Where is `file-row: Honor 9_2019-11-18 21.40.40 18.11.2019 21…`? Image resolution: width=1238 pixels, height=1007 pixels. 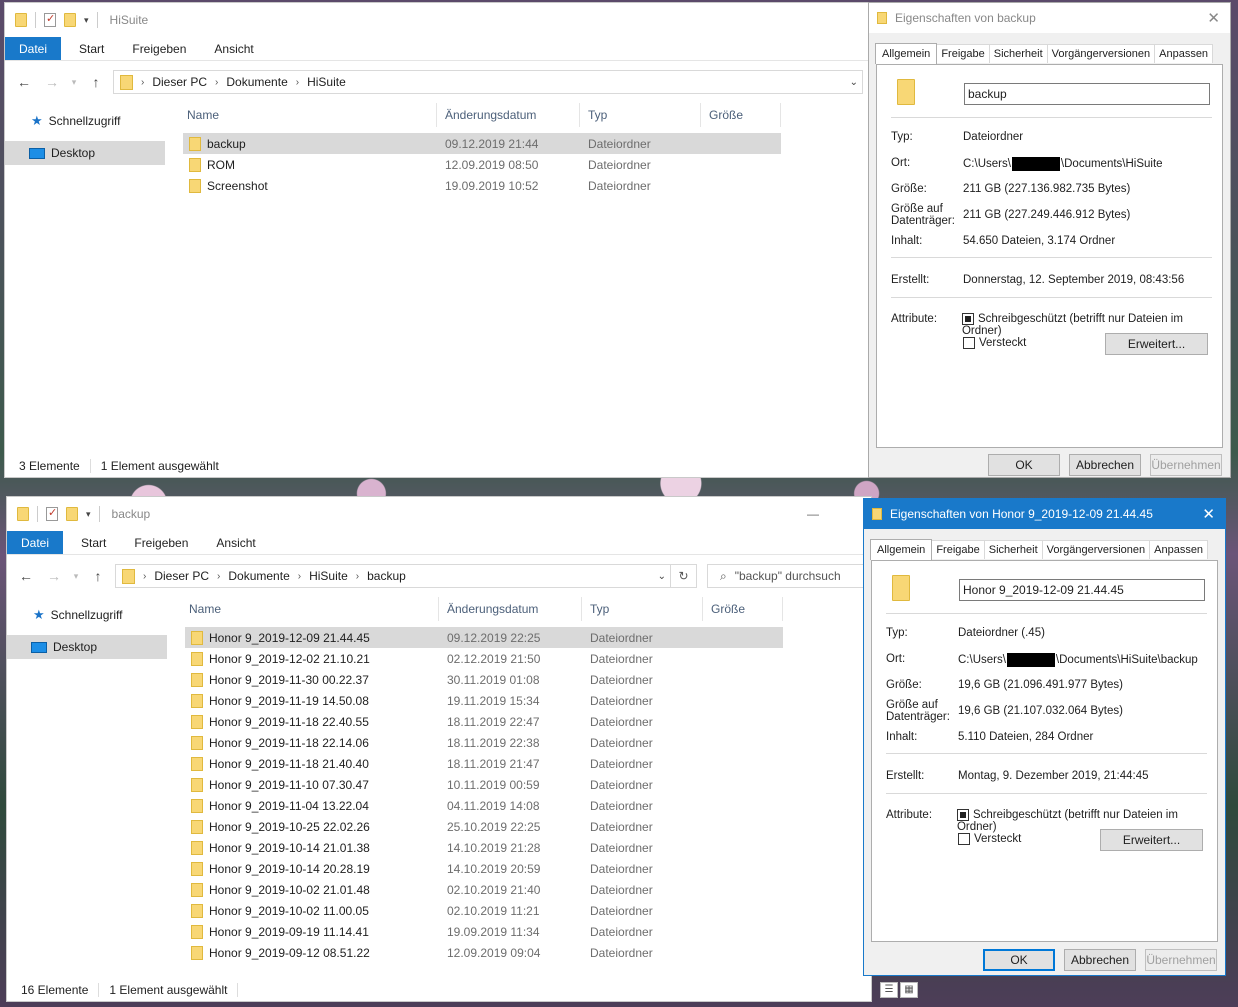
file-row: Honor 9_2019-11-18 21.40.40 18.11.2019 21… is located at coordinates (484, 763).